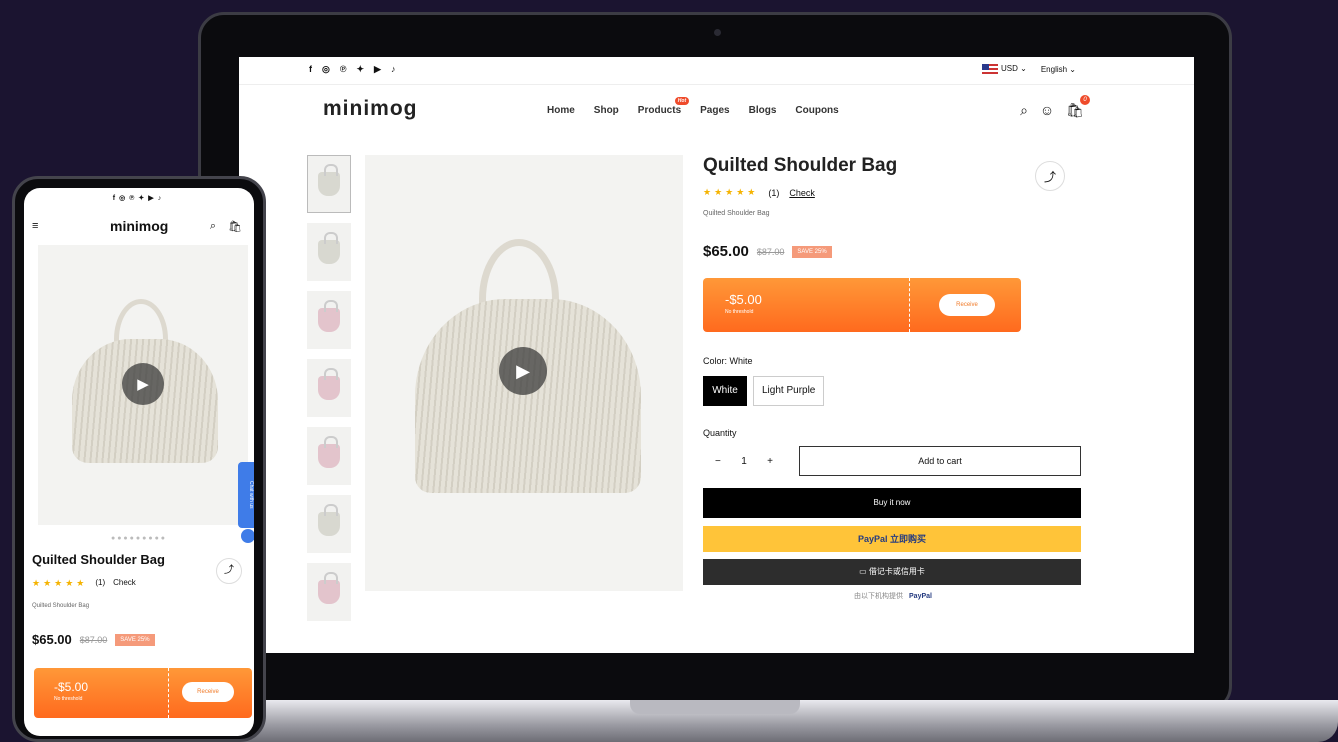  I want to click on color-option-light-purple: Light Purple, so click(789, 391).